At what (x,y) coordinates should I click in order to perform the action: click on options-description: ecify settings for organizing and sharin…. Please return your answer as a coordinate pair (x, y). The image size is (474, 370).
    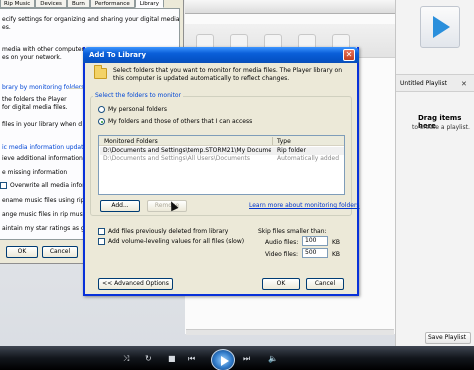
    Looking at the image, I should click on (91, 19).